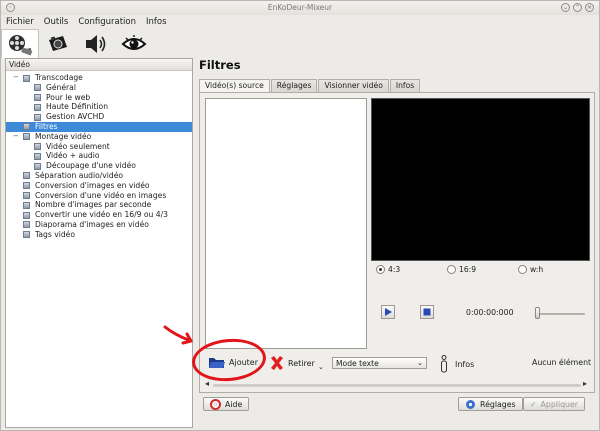  Describe the element at coordinates (20, 43) in the screenshot. I see `video-mode-button` at that location.